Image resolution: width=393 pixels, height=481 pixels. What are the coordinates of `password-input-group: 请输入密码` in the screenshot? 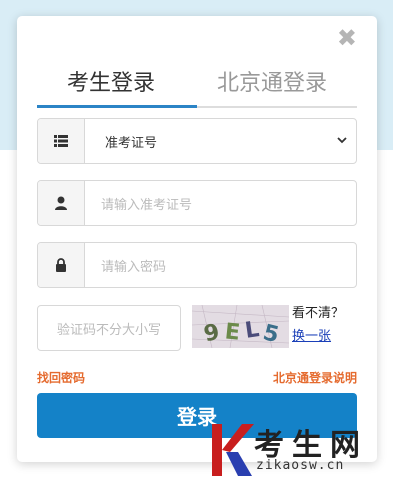 It's located at (197, 265).